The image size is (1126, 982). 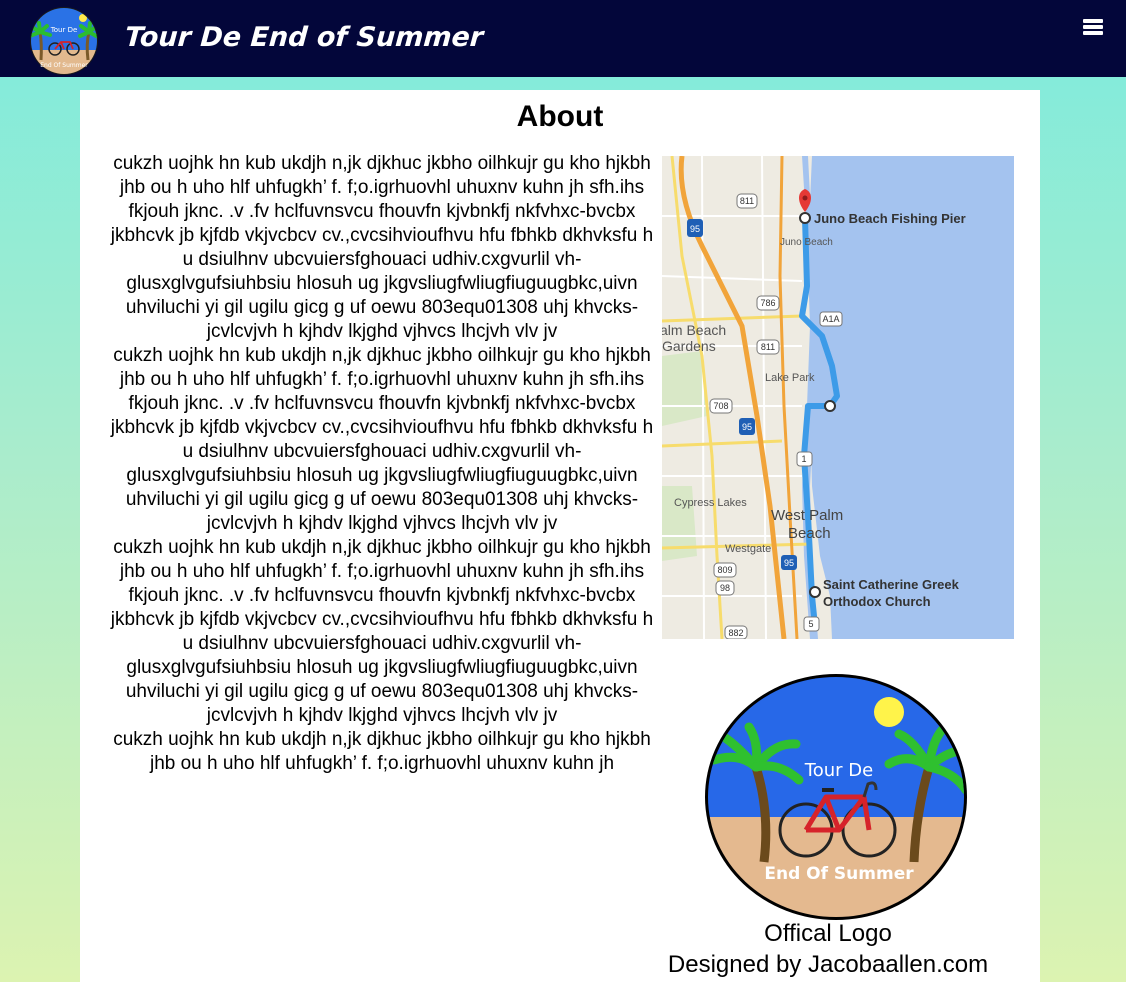 What do you see at coordinates (735, 633) in the screenshot?
I see `svg-text: 882` at bounding box center [735, 633].